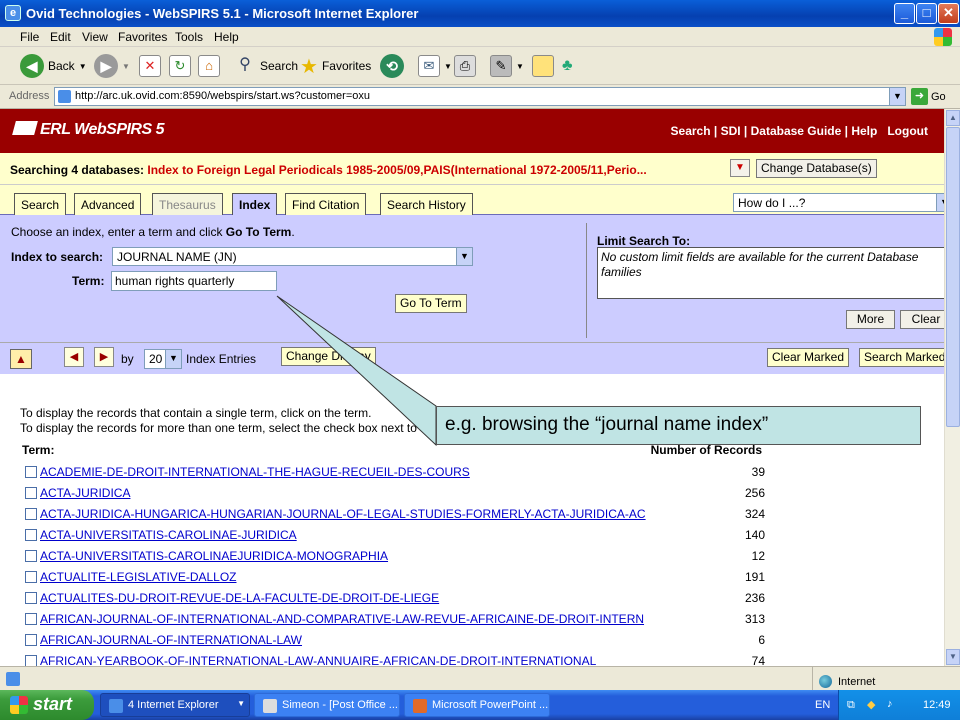 This screenshot has width=960, height=720. What do you see at coordinates (948, 13) in the screenshot?
I see `close-button: ✕` at bounding box center [948, 13].